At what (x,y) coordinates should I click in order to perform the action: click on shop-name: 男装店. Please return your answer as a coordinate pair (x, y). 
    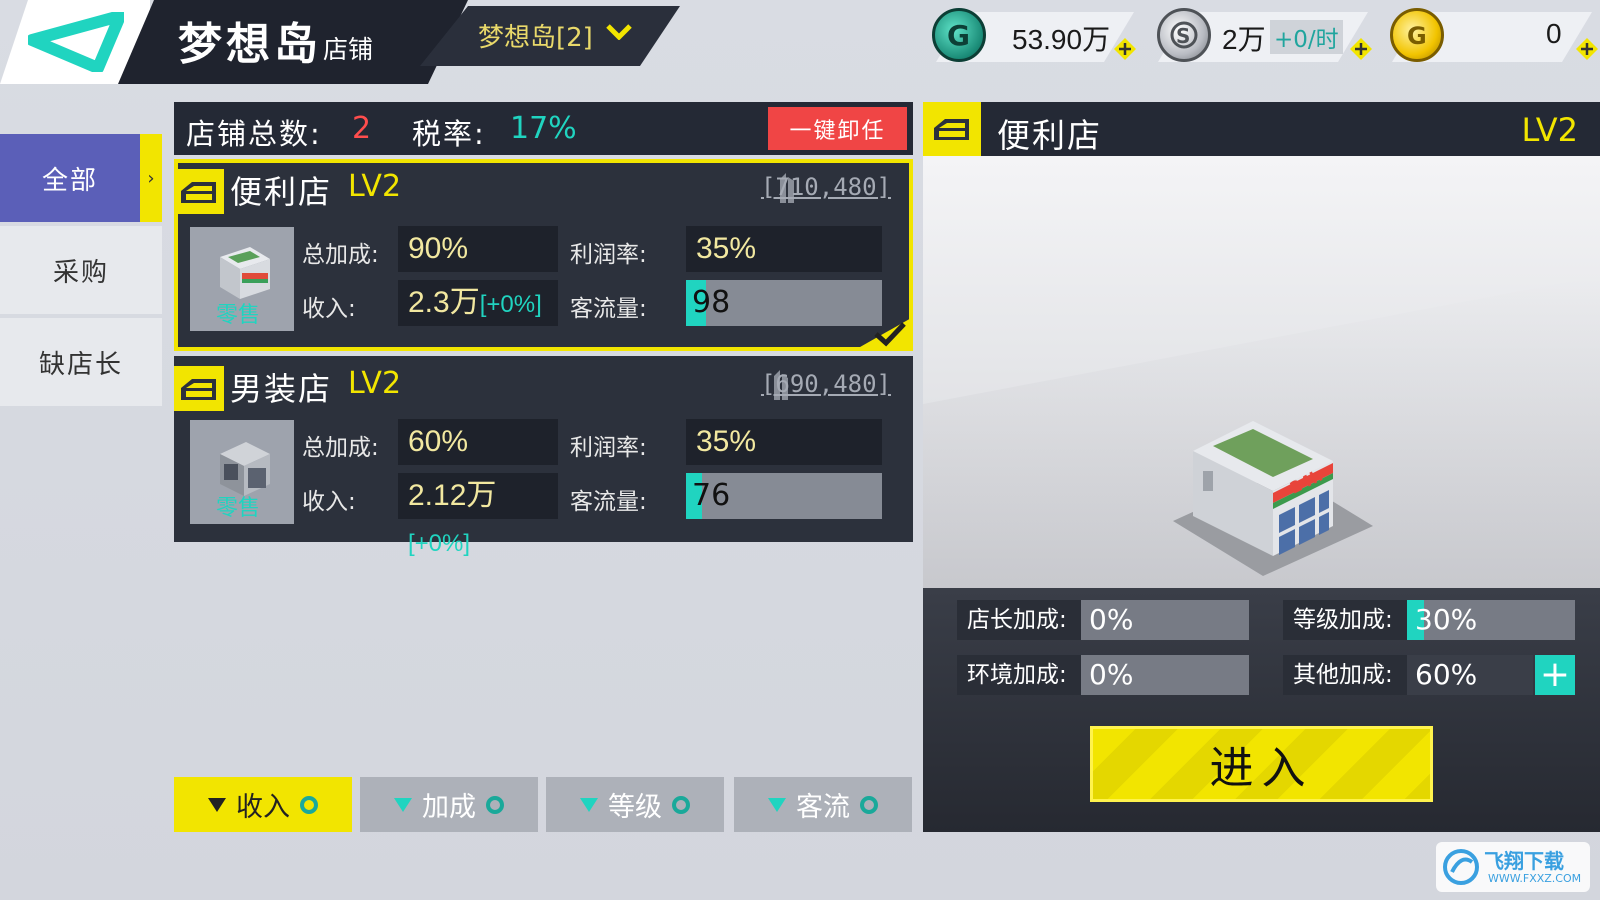
    Looking at the image, I should click on (281, 389).